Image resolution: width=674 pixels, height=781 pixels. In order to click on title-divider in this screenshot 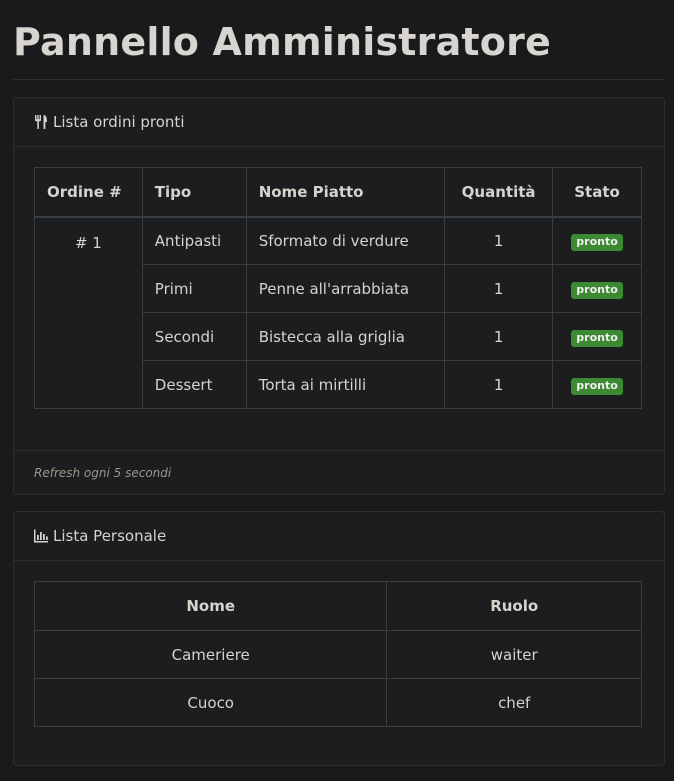, I will do `click(338, 79)`.